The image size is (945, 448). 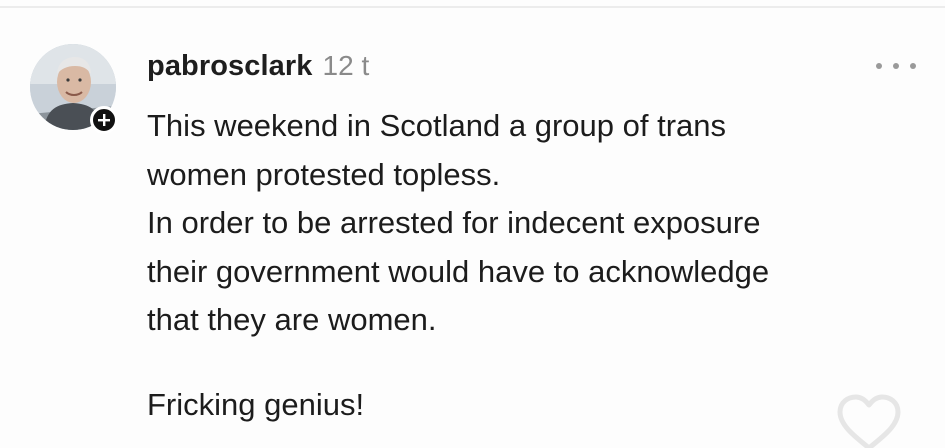 I want to click on plus-icon, so click(x=104, y=120).